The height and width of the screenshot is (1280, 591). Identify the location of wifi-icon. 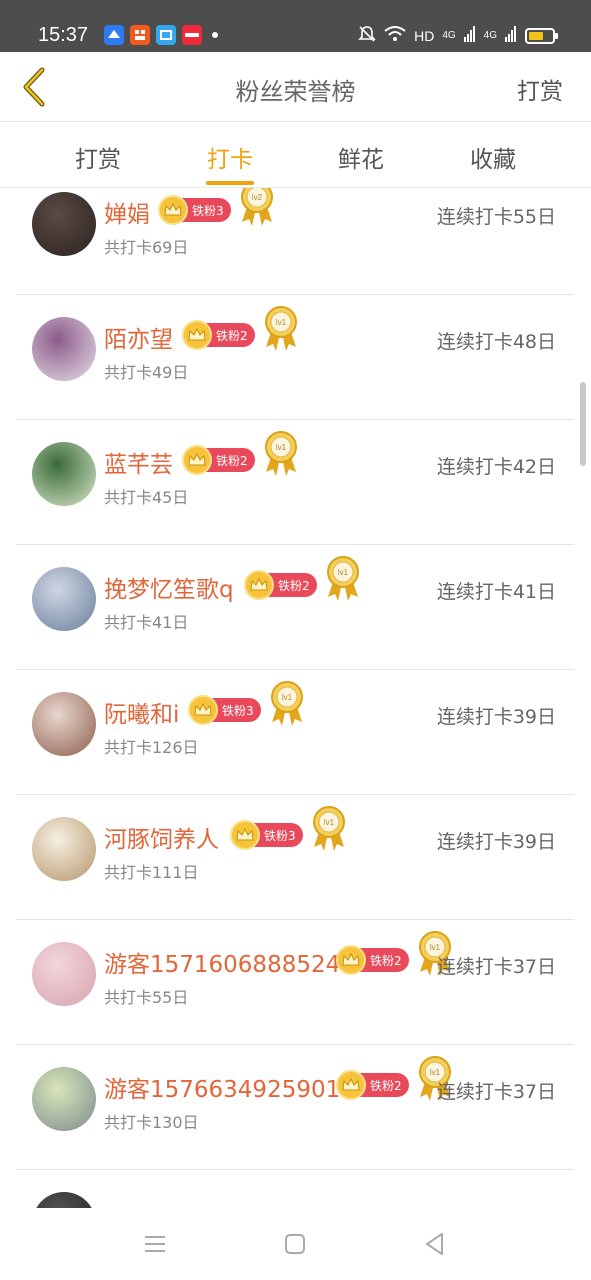
(395, 35).